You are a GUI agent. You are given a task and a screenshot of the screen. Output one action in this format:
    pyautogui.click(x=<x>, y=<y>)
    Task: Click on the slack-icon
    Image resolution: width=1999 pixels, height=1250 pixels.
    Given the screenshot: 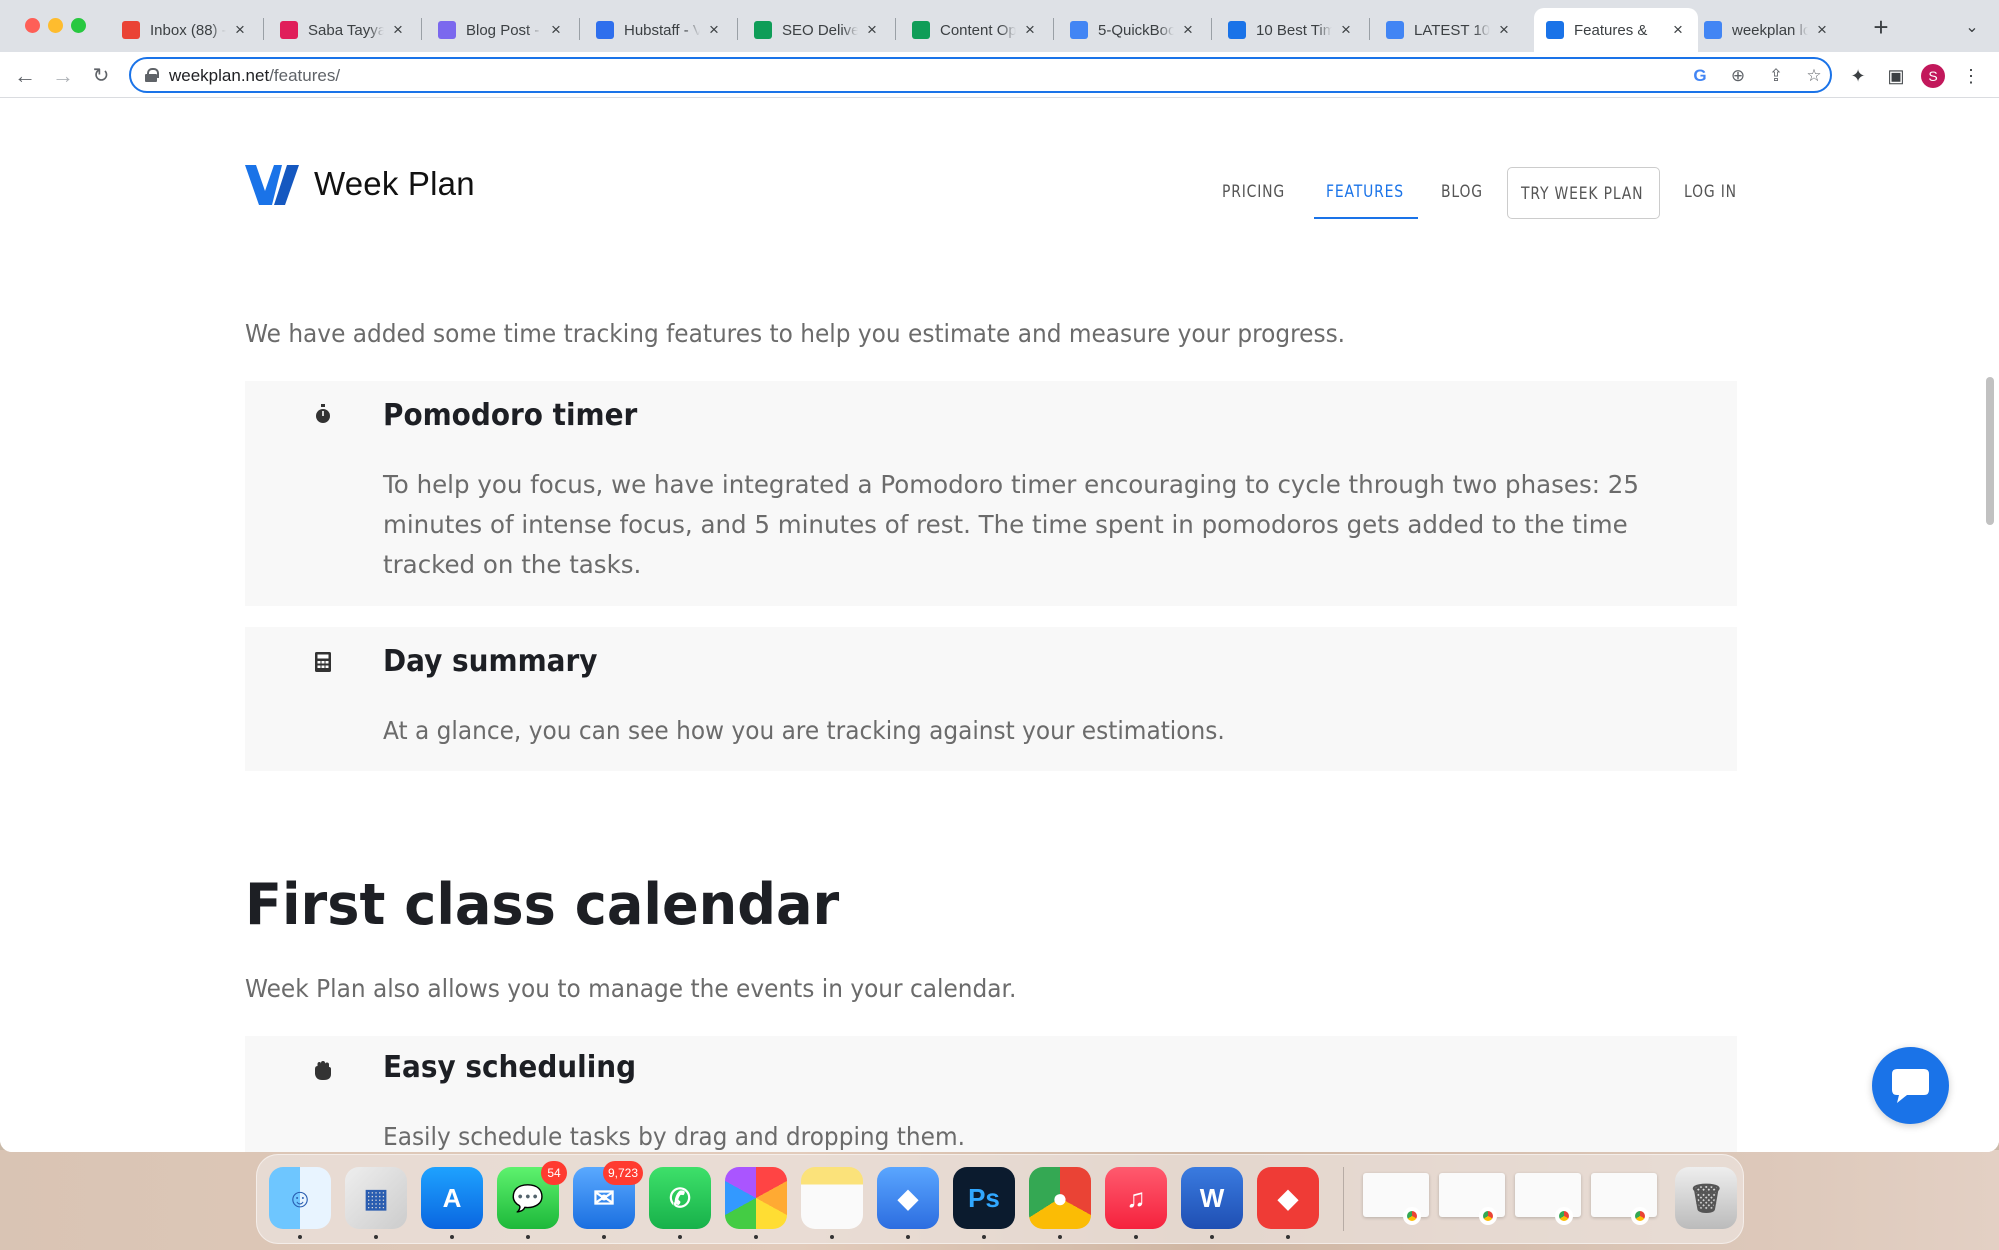 What is the action you would take?
    pyautogui.click(x=289, y=30)
    